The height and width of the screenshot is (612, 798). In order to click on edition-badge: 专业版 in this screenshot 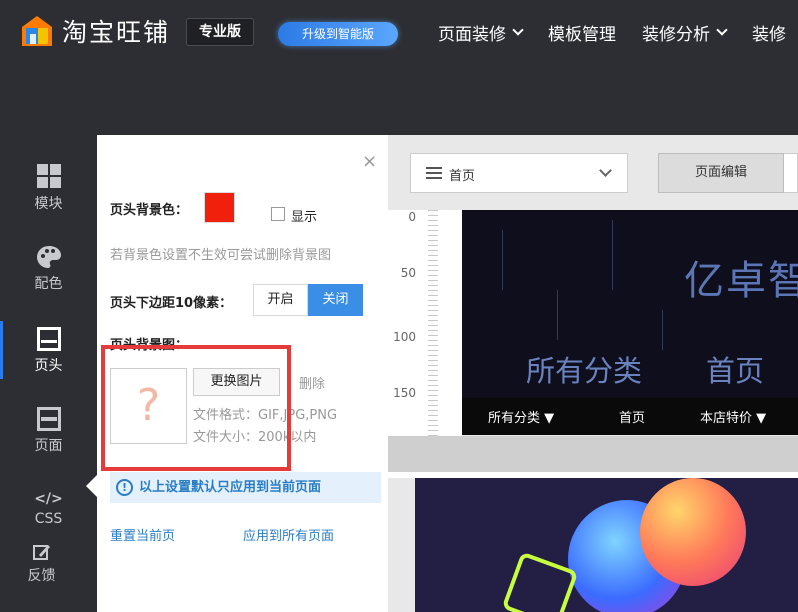, I will do `click(220, 32)`.